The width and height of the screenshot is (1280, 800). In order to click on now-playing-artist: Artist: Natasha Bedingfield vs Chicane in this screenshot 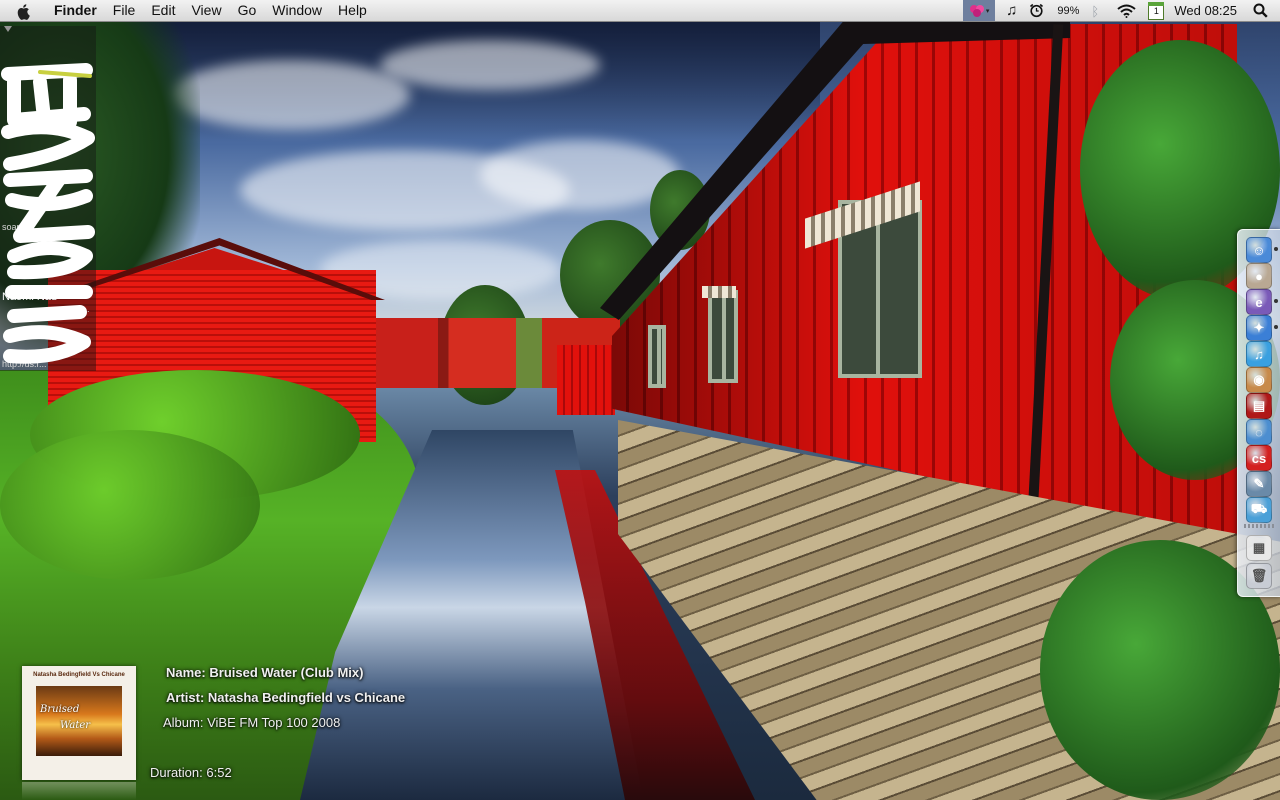, I will do `click(285, 697)`.